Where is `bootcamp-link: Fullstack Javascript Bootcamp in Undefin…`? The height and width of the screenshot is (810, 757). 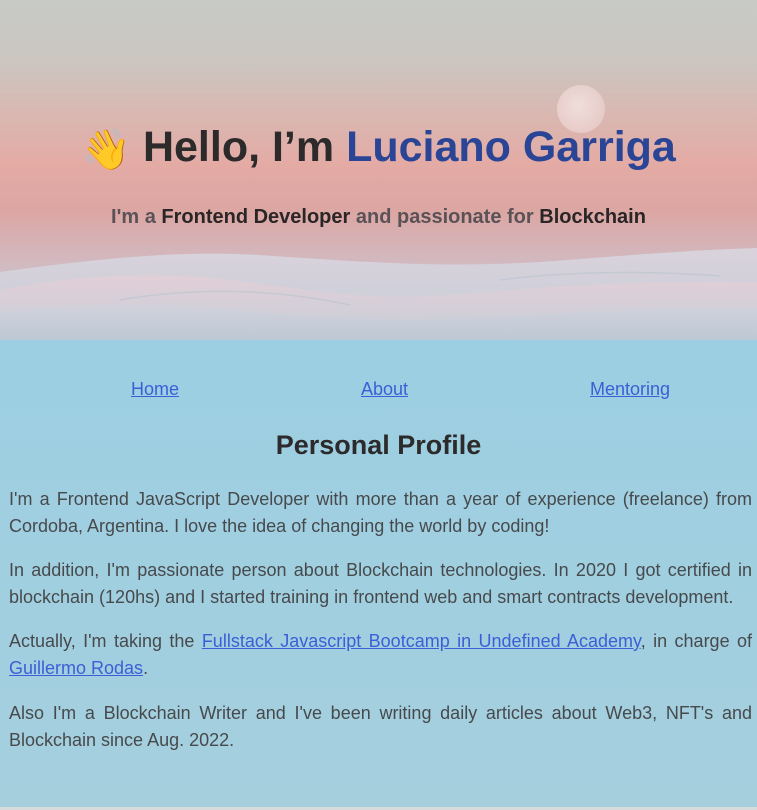 bootcamp-link: Fullstack Javascript Bootcamp in Undefin… is located at coordinates (421, 641).